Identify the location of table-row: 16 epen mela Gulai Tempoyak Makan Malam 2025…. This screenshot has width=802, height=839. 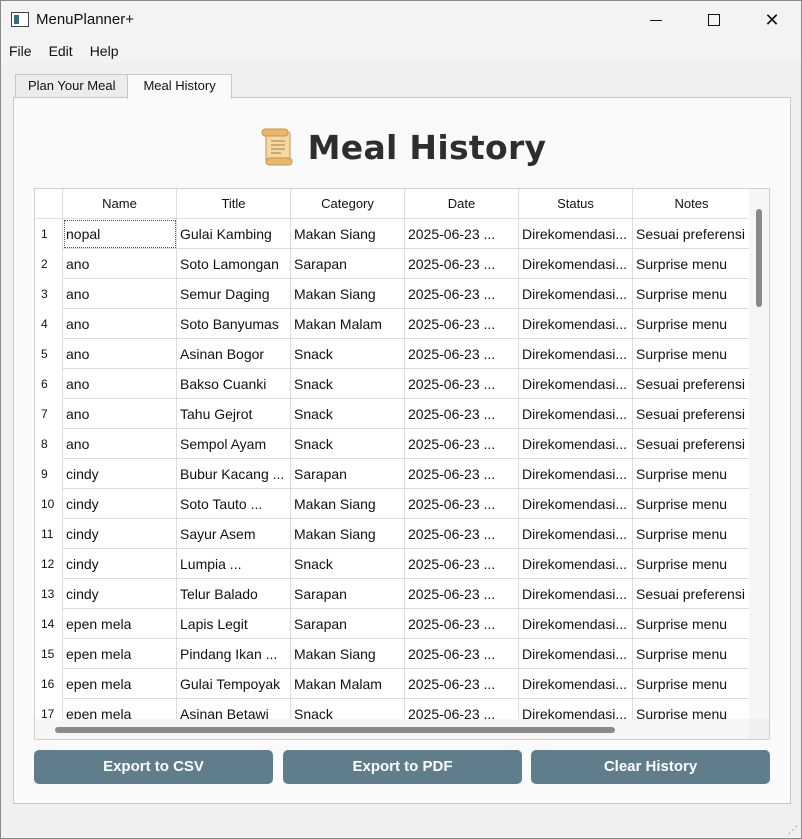
(393, 684).